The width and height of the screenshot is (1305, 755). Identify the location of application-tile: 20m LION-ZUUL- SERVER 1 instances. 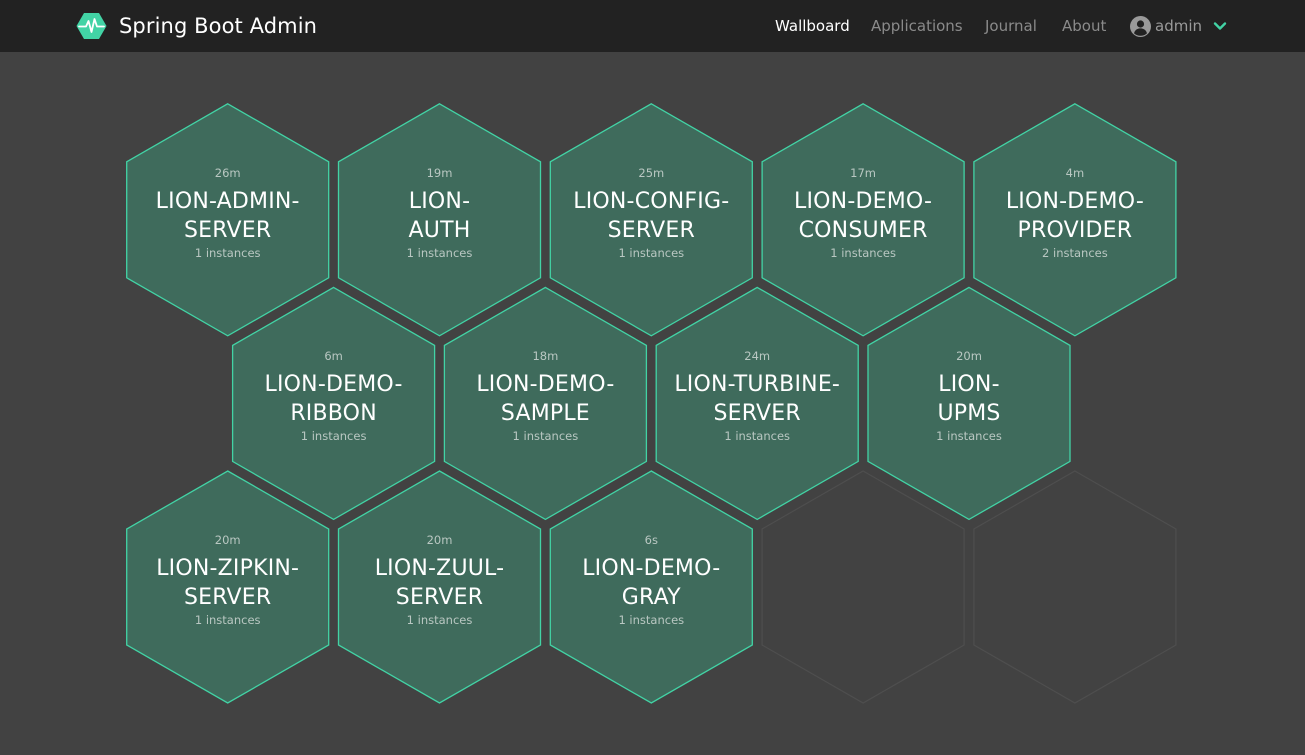
(440, 580).